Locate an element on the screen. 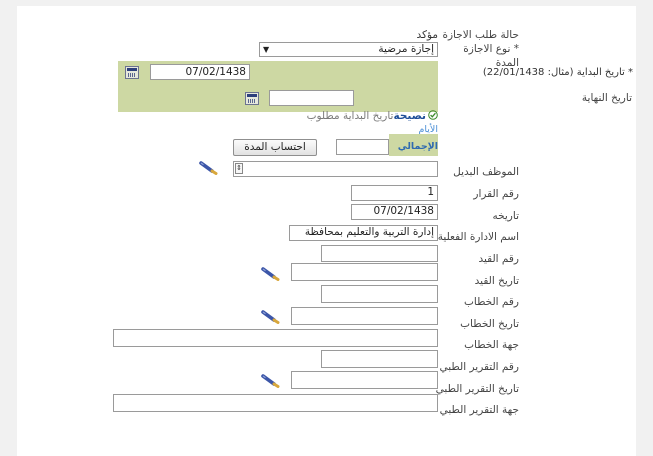 The image size is (653, 456). medical-report-number-input is located at coordinates (379, 359).